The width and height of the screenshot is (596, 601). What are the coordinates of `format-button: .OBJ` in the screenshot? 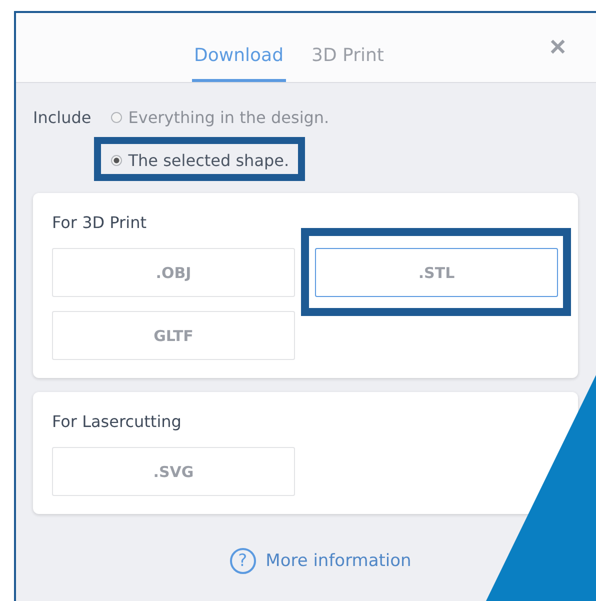 It's located at (173, 272).